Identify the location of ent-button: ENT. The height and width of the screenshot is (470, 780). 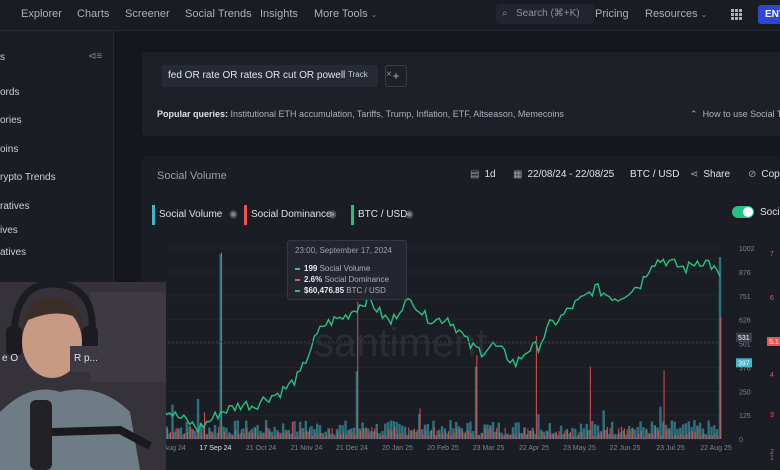
(769, 14).